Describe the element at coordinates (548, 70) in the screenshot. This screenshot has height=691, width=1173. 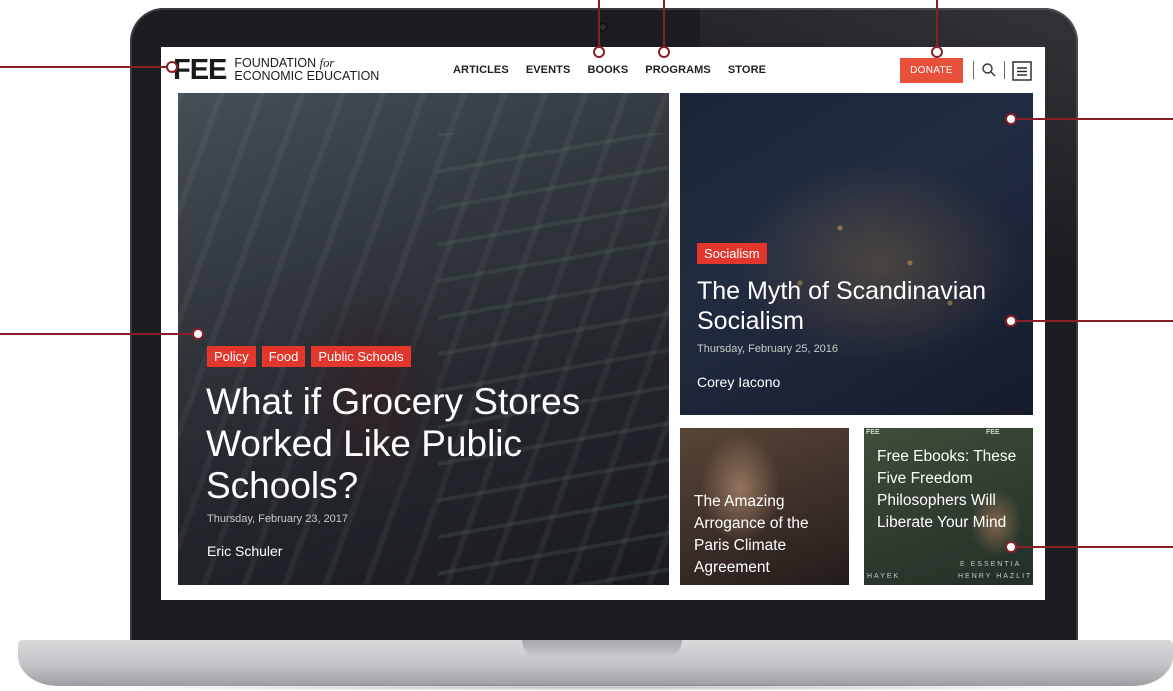
I see `nav-events: EVENTS` at that location.